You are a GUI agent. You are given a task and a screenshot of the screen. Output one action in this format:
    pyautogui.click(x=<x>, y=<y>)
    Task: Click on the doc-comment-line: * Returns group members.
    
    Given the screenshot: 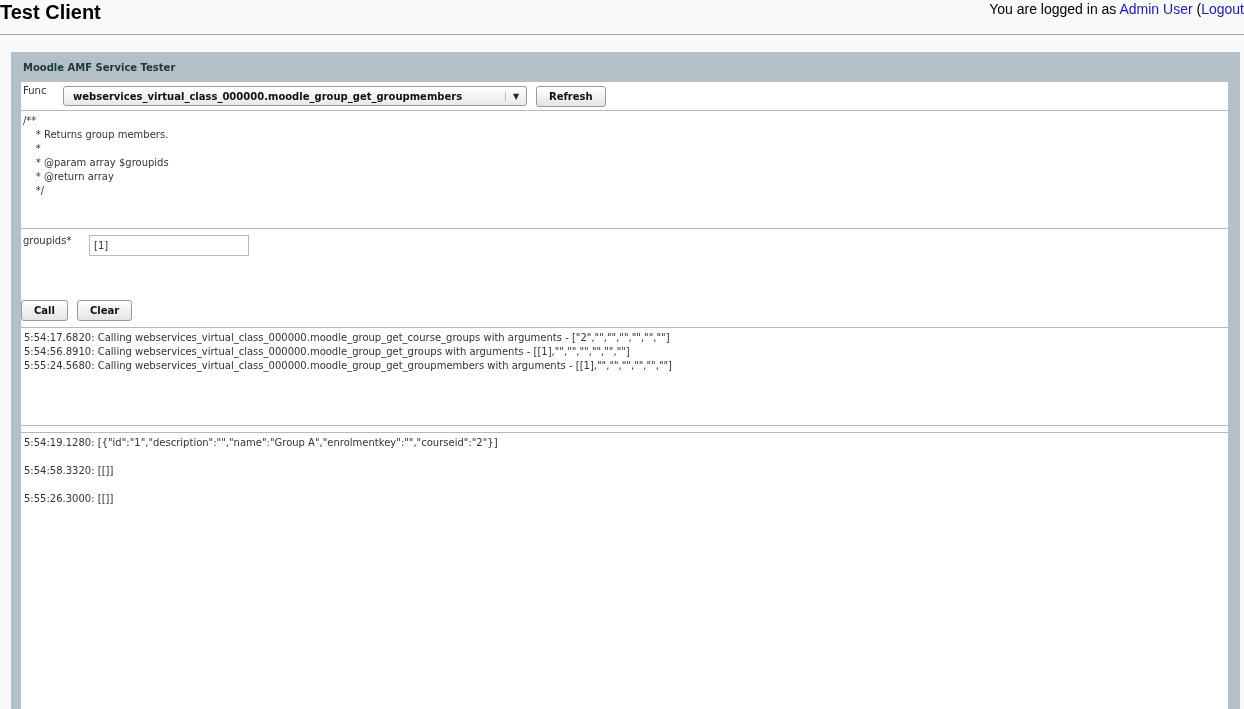 What is the action you would take?
    pyautogui.click(x=102, y=135)
    